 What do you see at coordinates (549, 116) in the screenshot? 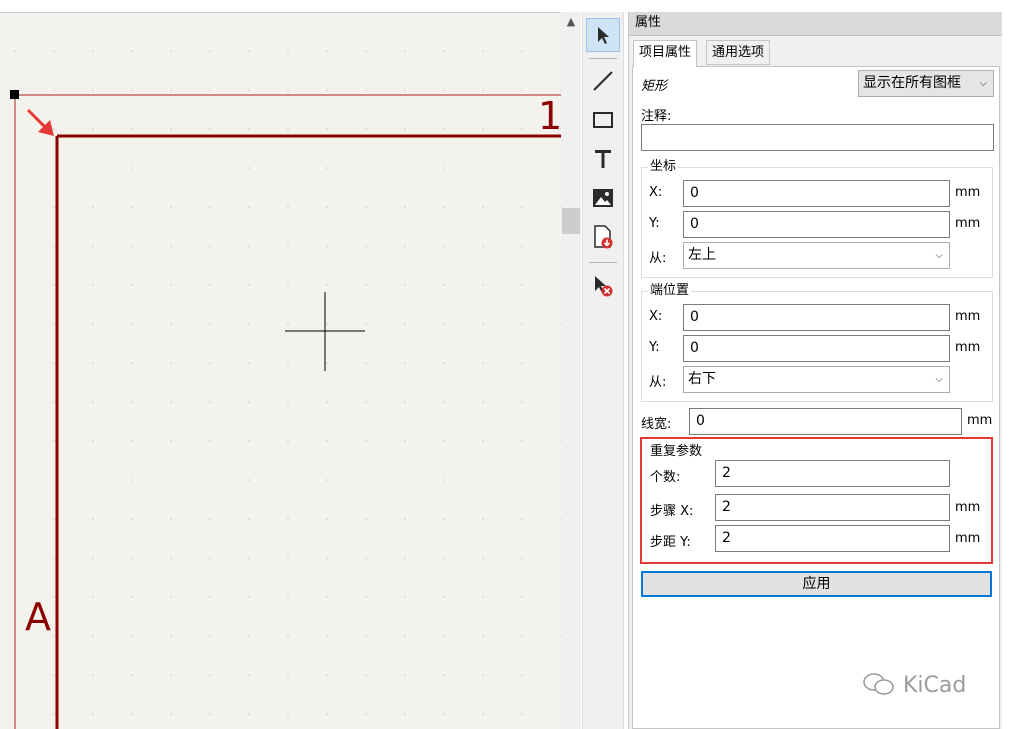
I see `frame-column-label: 1` at bounding box center [549, 116].